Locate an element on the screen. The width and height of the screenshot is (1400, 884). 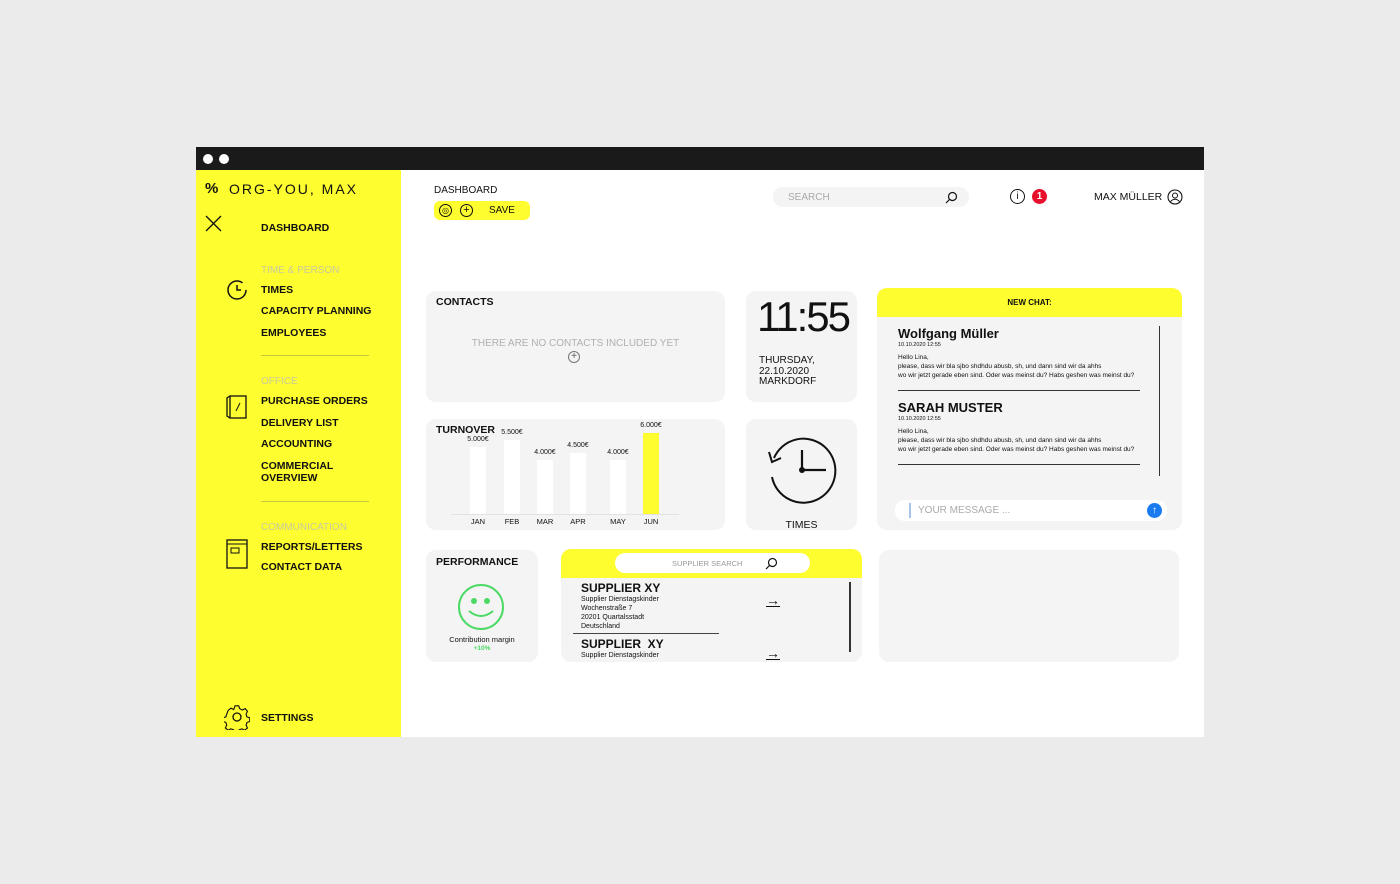
info-icon: i is located at coordinates (1017, 196).